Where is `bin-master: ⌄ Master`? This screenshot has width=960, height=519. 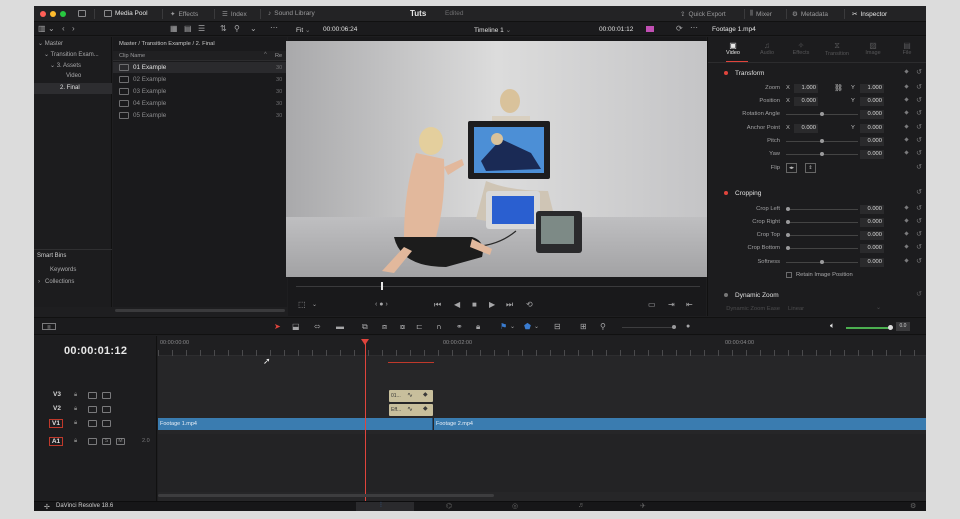 bin-master: ⌄ Master is located at coordinates (50, 43).